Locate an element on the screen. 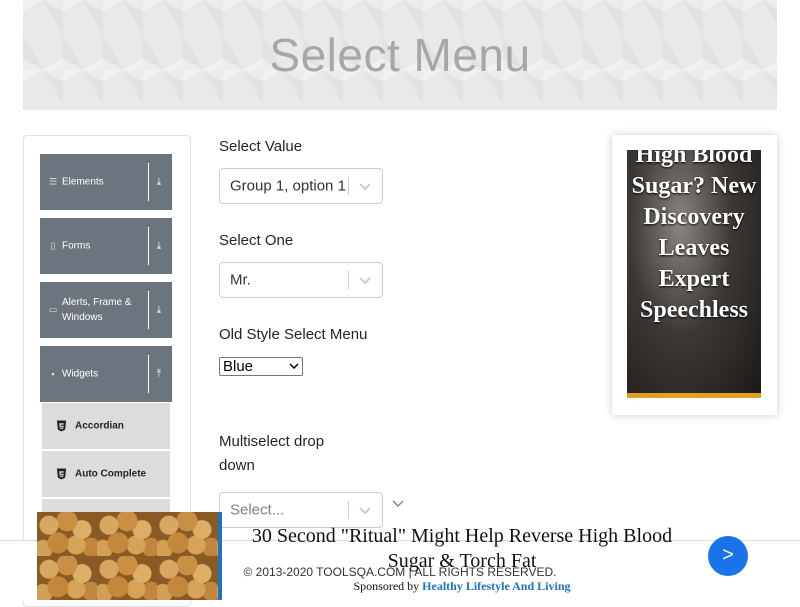  hamburger-icon: ☰ is located at coordinates (53, 181).